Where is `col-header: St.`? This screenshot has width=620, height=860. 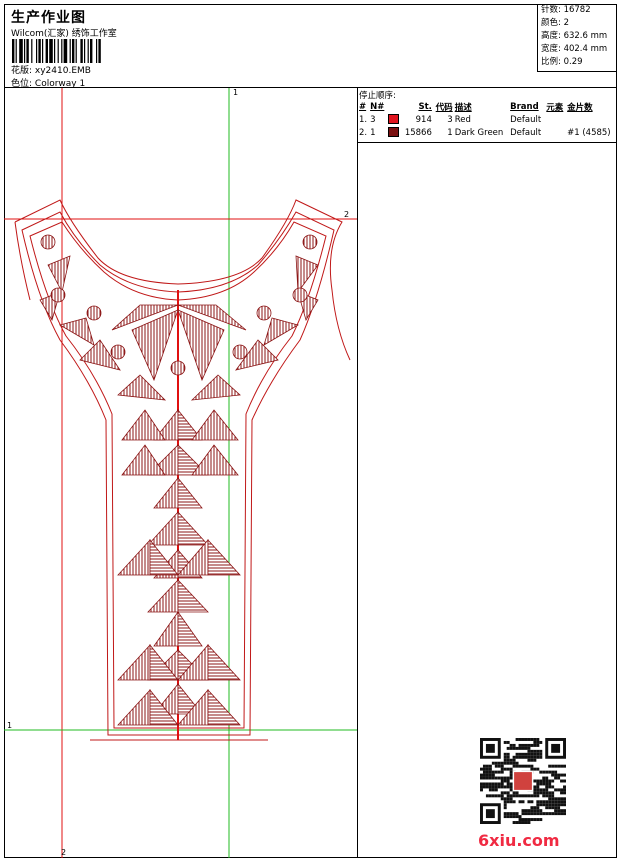 col-header: St. is located at coordinates (425, 106).